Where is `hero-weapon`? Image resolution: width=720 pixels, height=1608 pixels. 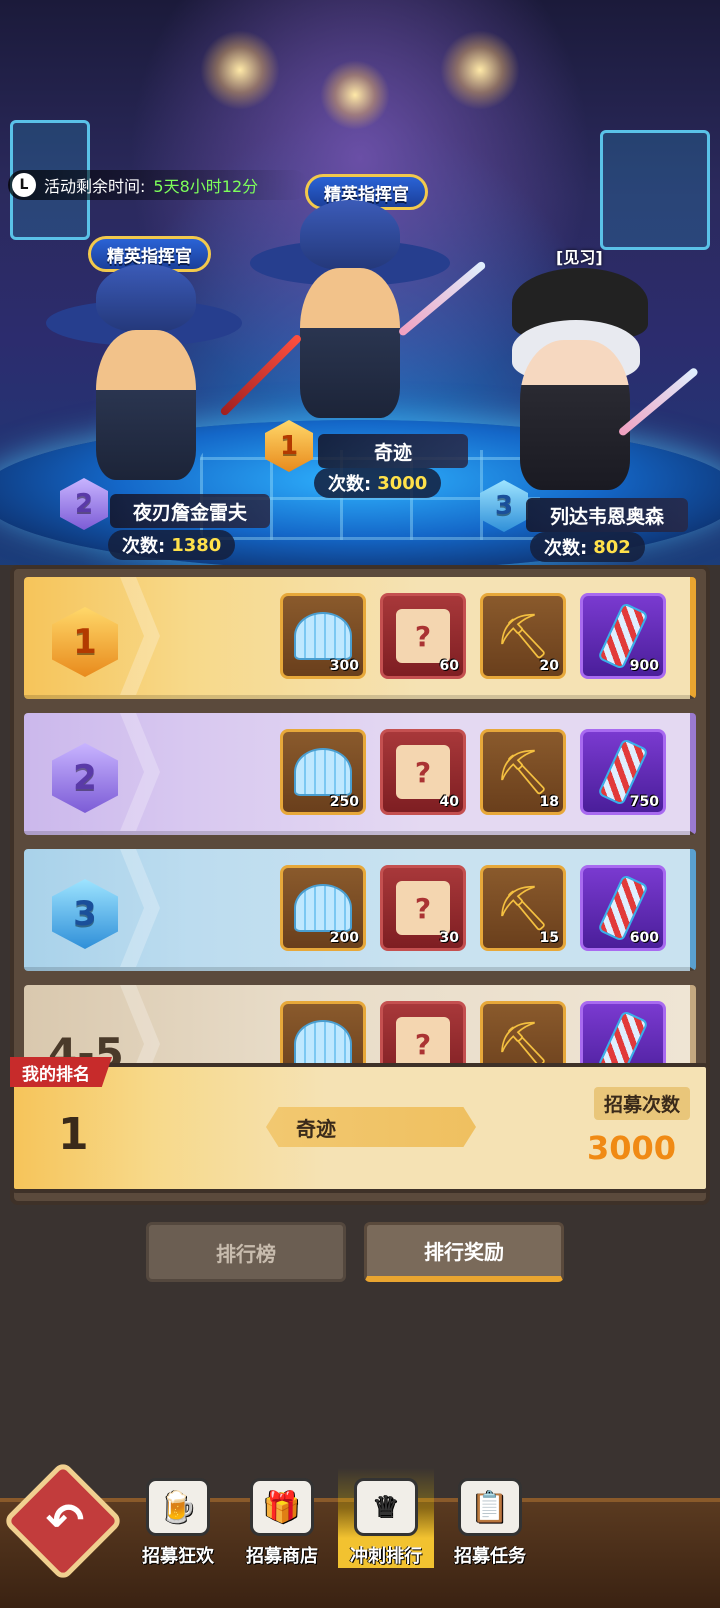 hero-weapon is located at coordinates (261, 375).